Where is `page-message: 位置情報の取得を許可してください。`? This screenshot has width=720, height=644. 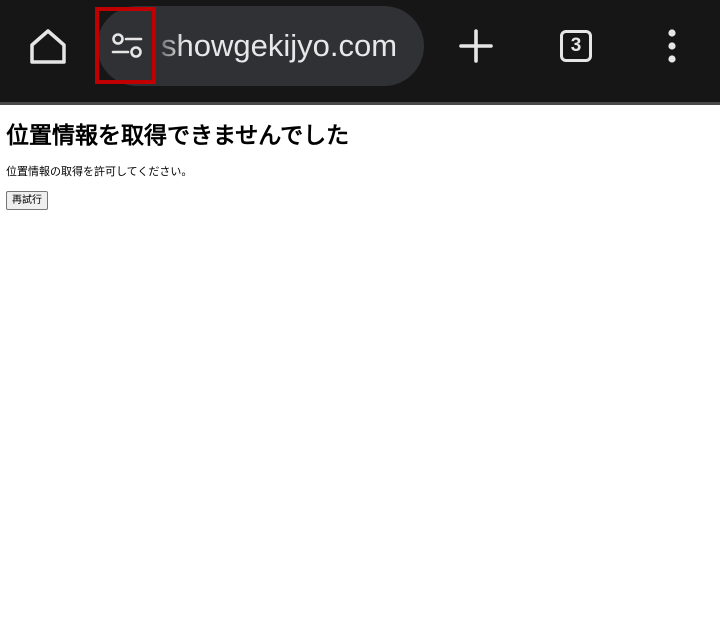
page-message: 位置情報の取得を許可してください。 is located at coordinates (99, 171).